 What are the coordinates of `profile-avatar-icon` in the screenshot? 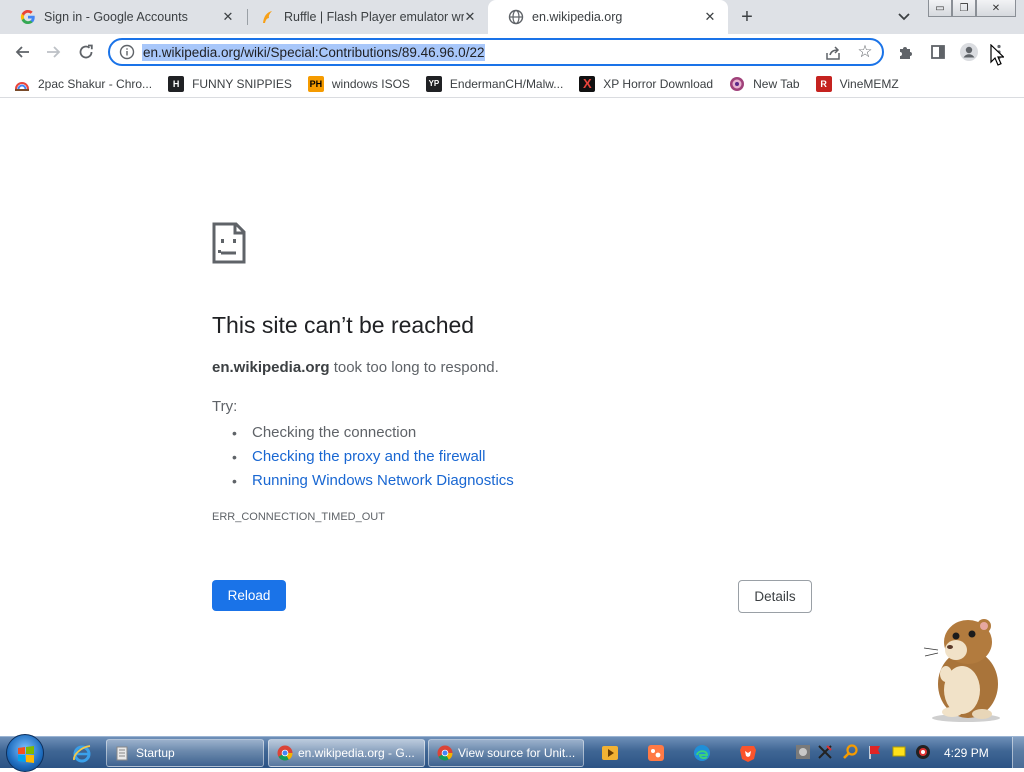 It's located at (969, 52).